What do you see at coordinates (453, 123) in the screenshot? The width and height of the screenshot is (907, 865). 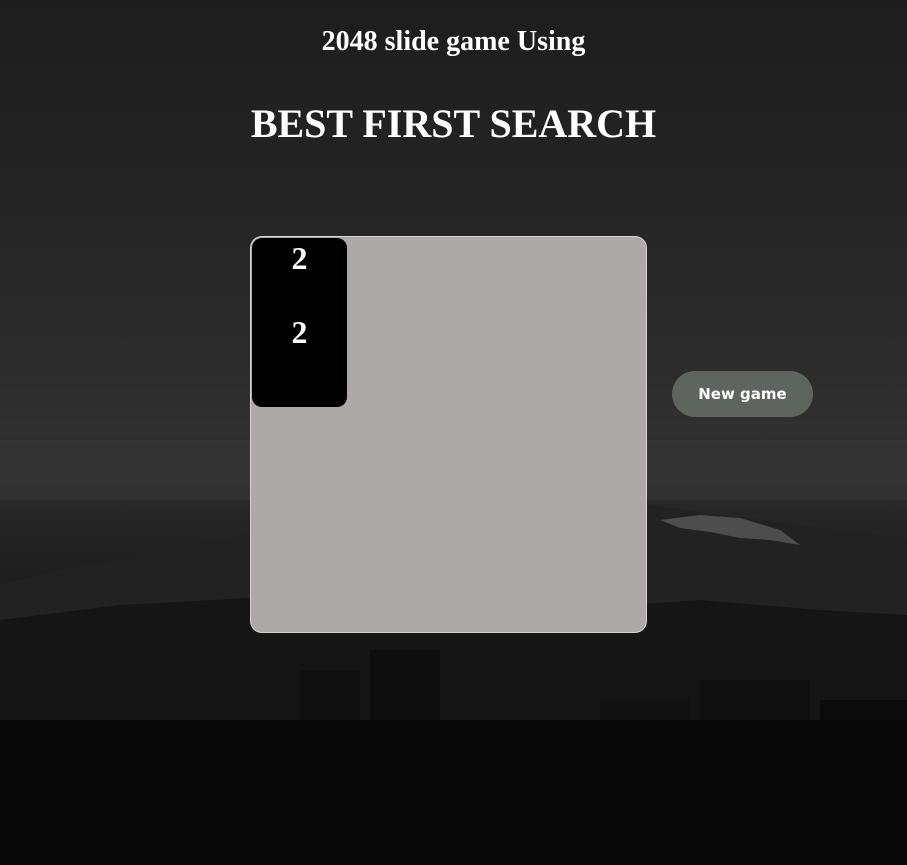 I see `page-title-line-2: BEST FIRST SEARCH` at bounding box center [453, 123].